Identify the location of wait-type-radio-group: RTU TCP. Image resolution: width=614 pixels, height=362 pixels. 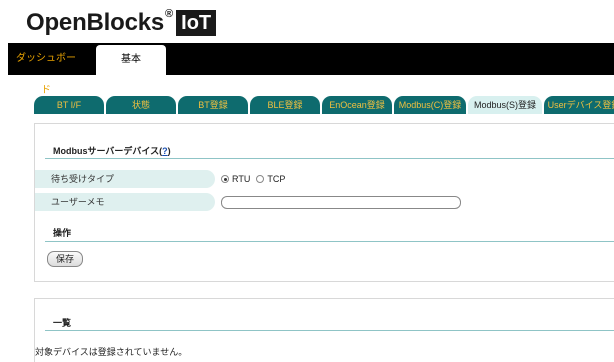
(254, 179).